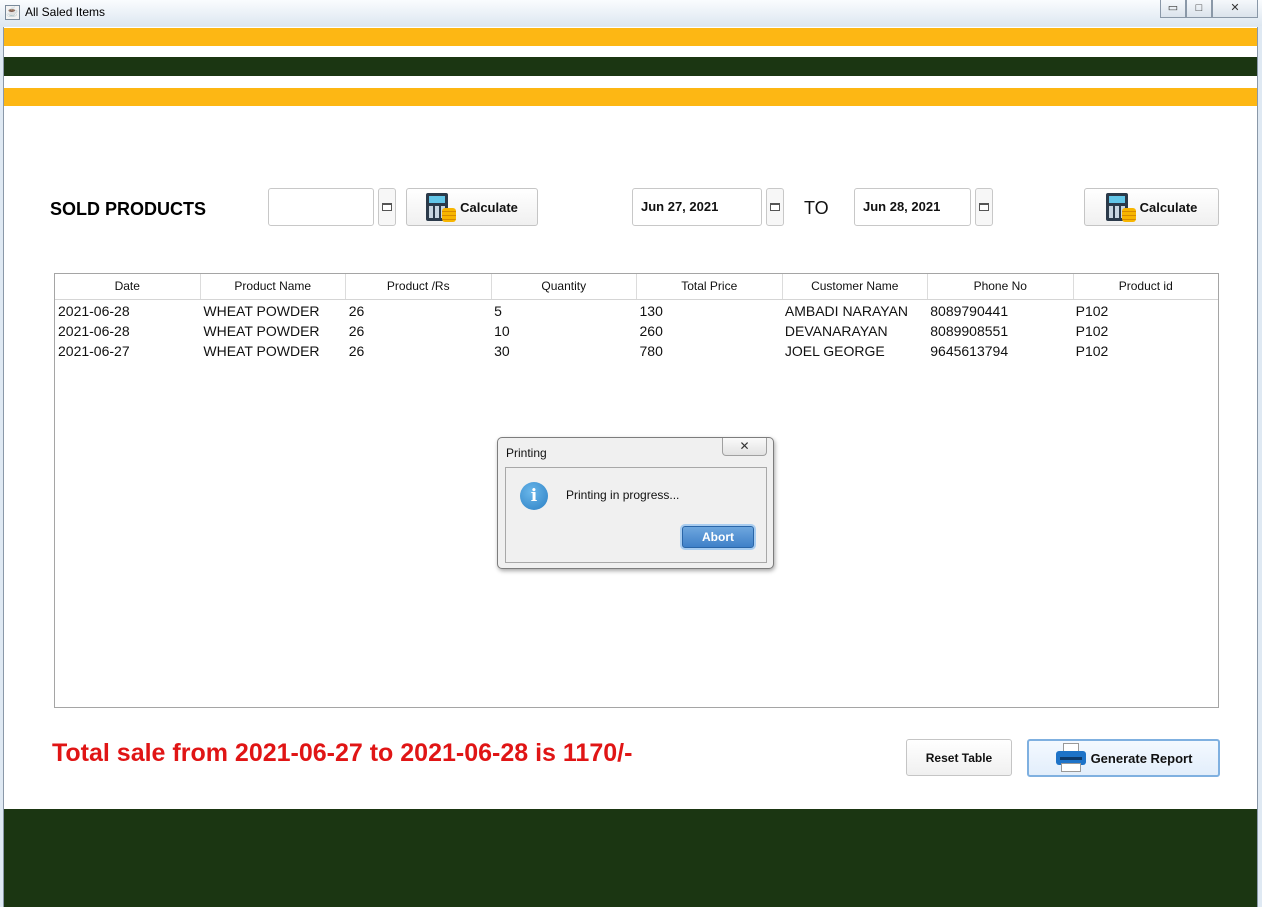 The image size is (1262, 907). Describe the element at coordinates (834, 351) in the screenshot. I see `table-cell: JOEL GEORGE` at that location.